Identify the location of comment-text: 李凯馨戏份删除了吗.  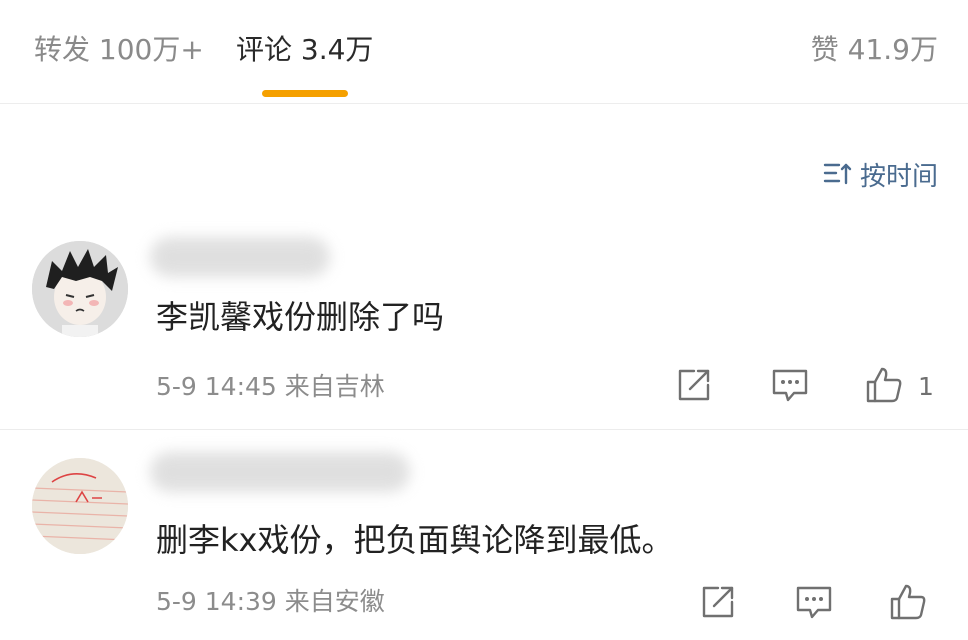
(300, 317).